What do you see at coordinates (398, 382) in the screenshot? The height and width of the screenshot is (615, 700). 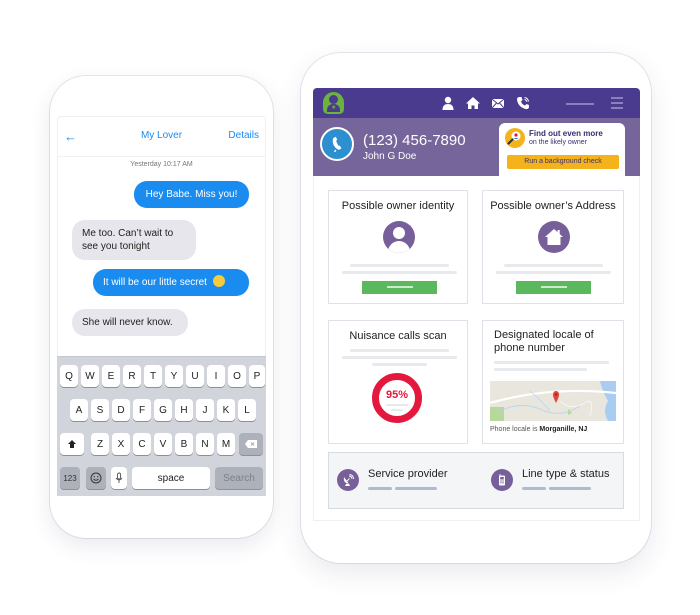 I see `nuisance-calls-card: Nuisance calls scan 95%` at bounding box center [398, 382].